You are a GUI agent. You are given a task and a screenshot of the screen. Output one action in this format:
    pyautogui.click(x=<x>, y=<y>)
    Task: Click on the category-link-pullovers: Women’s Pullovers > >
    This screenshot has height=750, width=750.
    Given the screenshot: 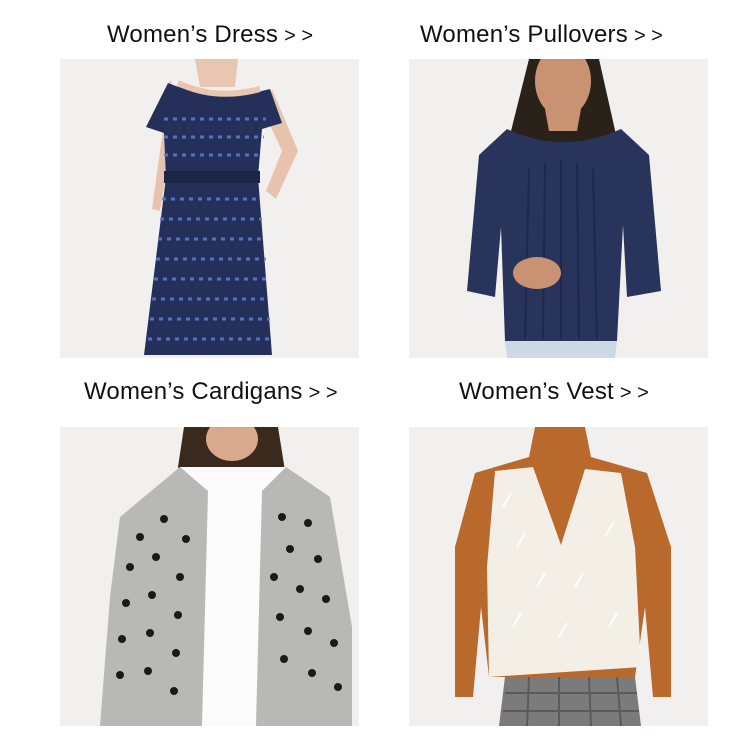 What is the action you would take?
    pyautogui.click(x=541, y=35)
    